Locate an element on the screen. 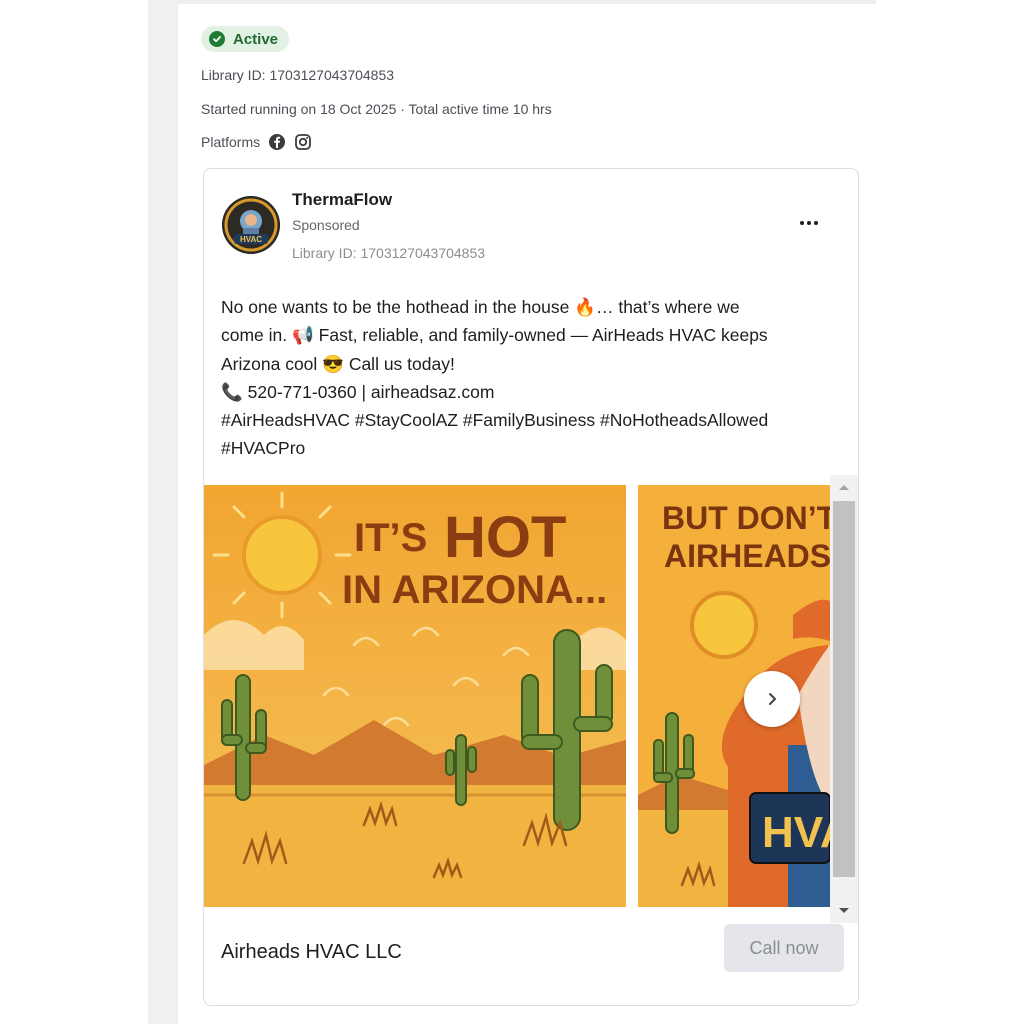 The height and width of the screenshot is (1024, 1024). chevron-right-icon is located at coordinates (772, 699).